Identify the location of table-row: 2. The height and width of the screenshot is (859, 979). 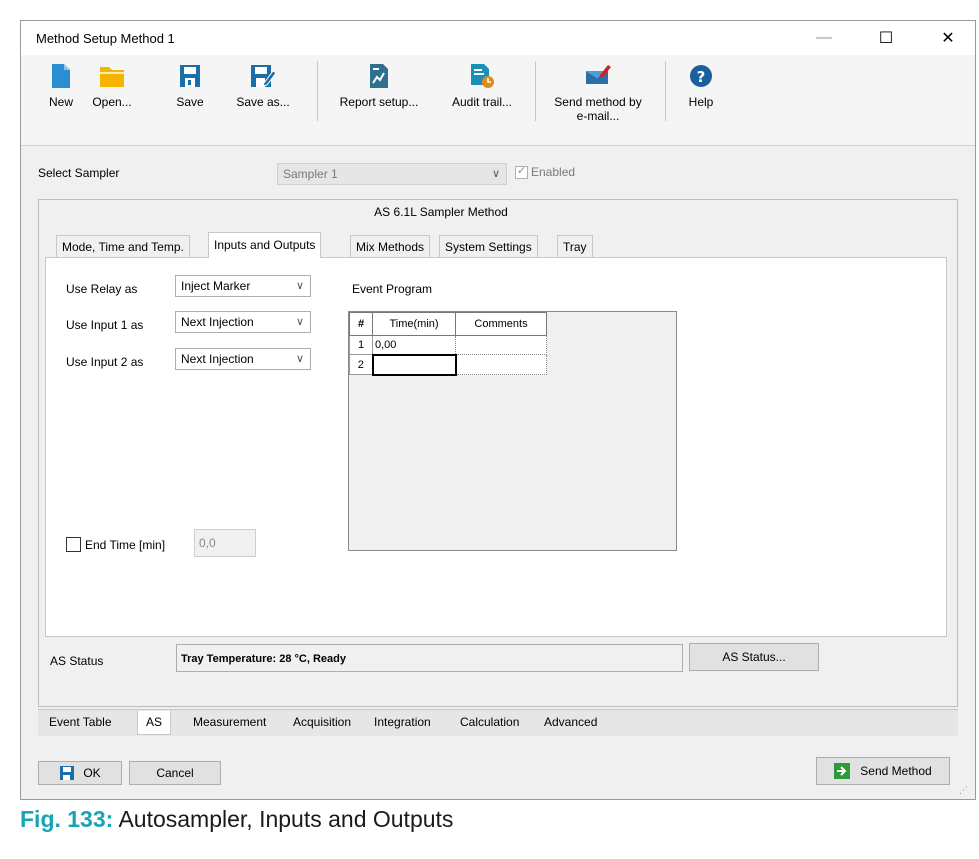
(448, 364).